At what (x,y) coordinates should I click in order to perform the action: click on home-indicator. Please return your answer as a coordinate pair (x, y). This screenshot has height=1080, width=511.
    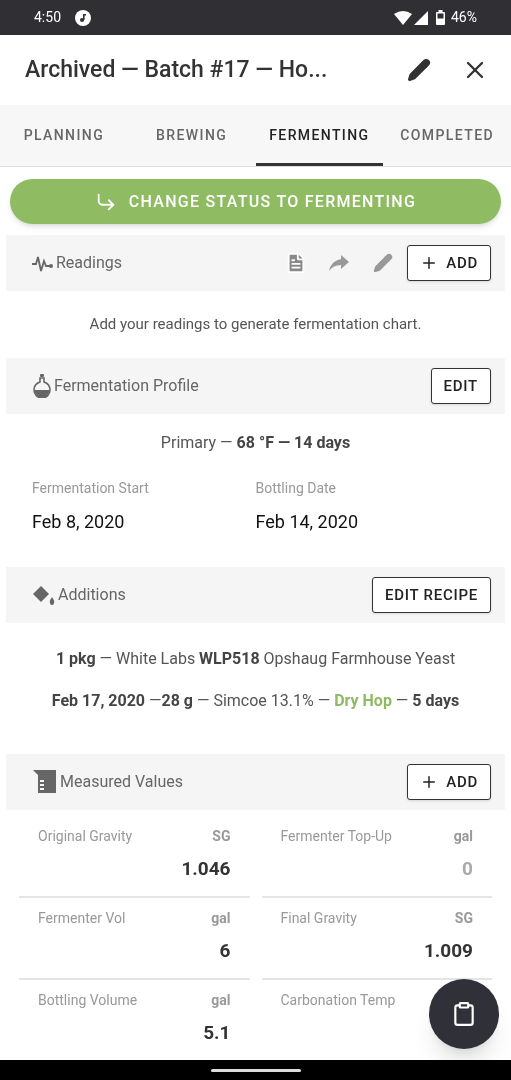
    Looking at the image, I should click on (255, 1070).